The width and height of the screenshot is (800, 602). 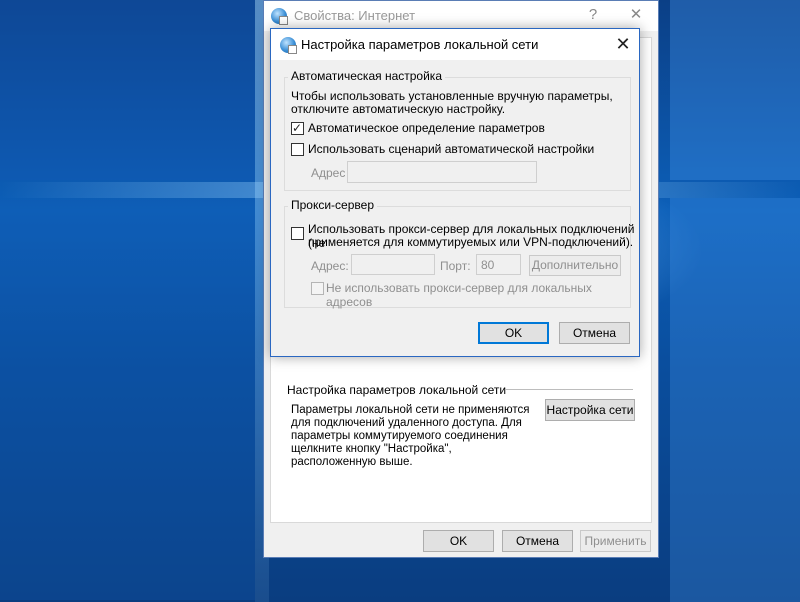 I want to click on dialog-title: Настройка параметров локальной сети, so click(x=420, y=44).